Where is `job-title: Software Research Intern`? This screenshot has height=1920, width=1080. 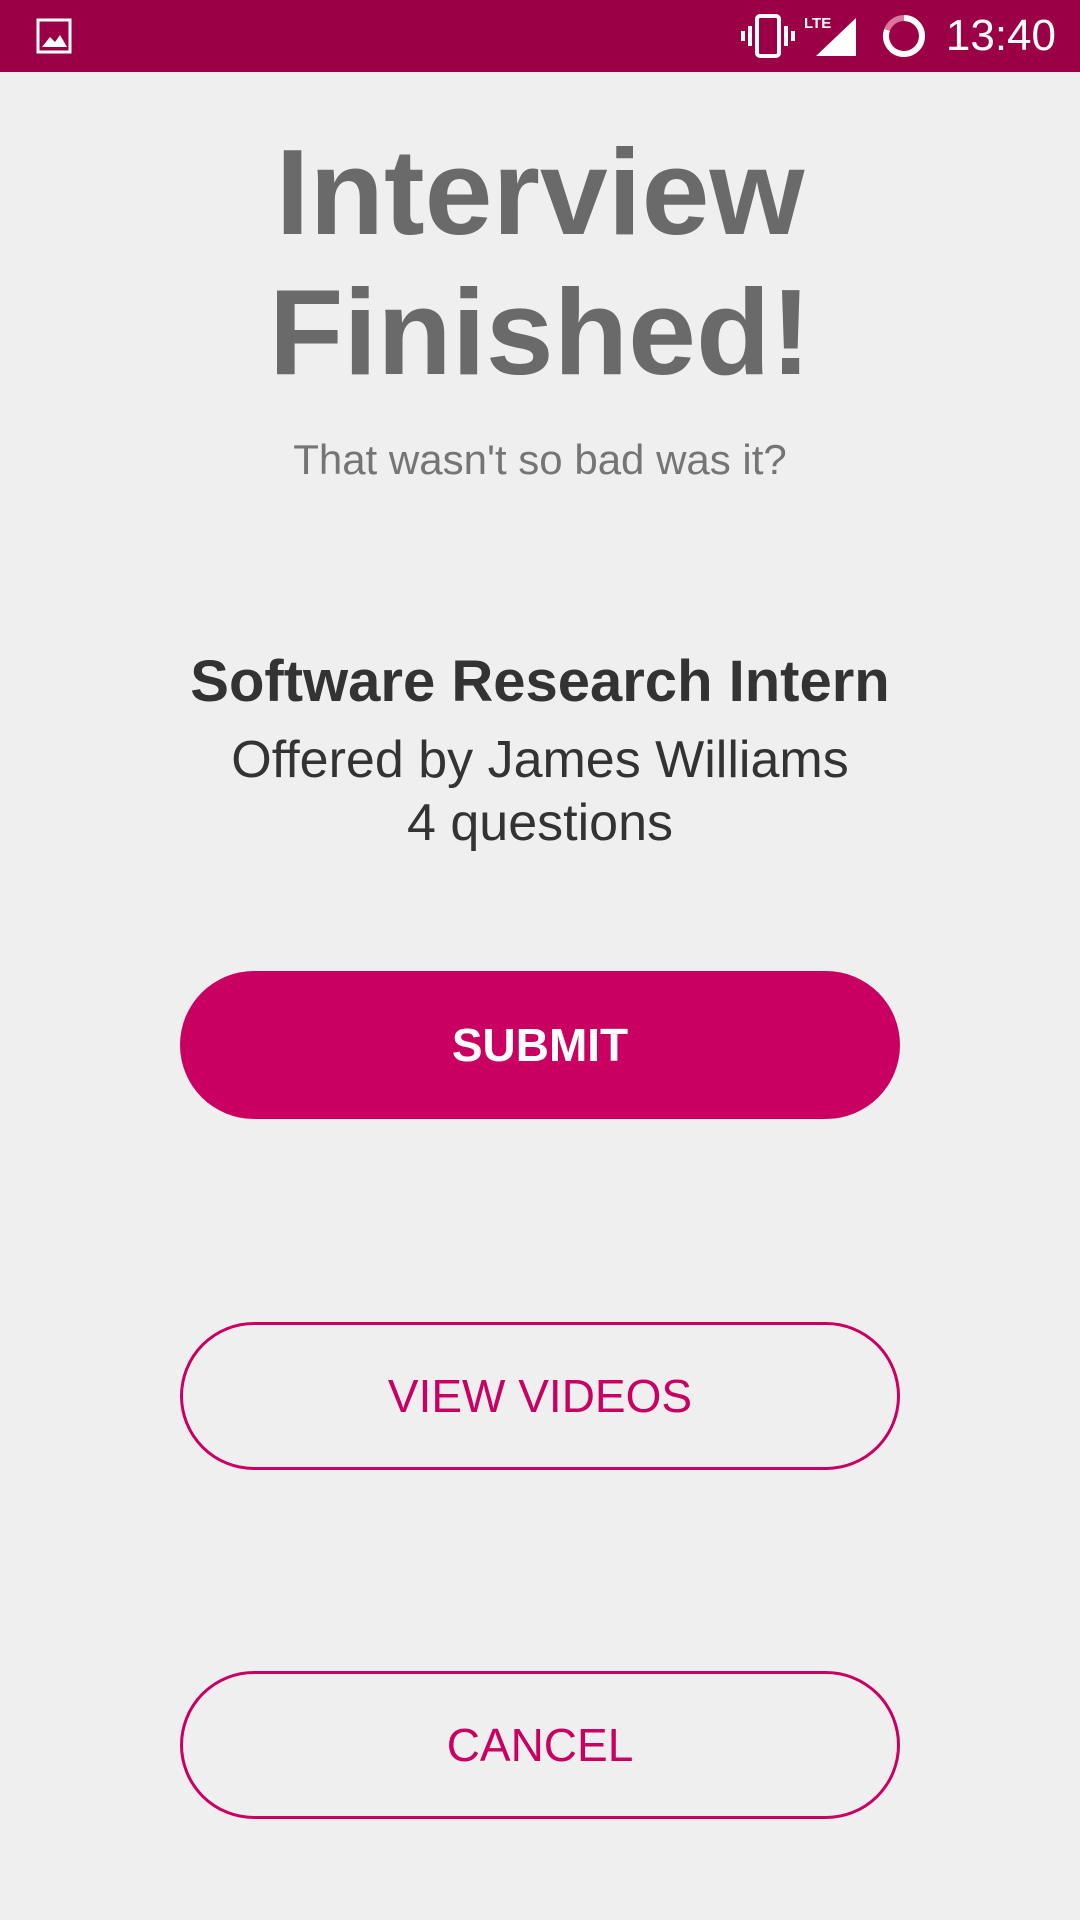 job-title: Software Research Intern is located at coordinates (540, 681).